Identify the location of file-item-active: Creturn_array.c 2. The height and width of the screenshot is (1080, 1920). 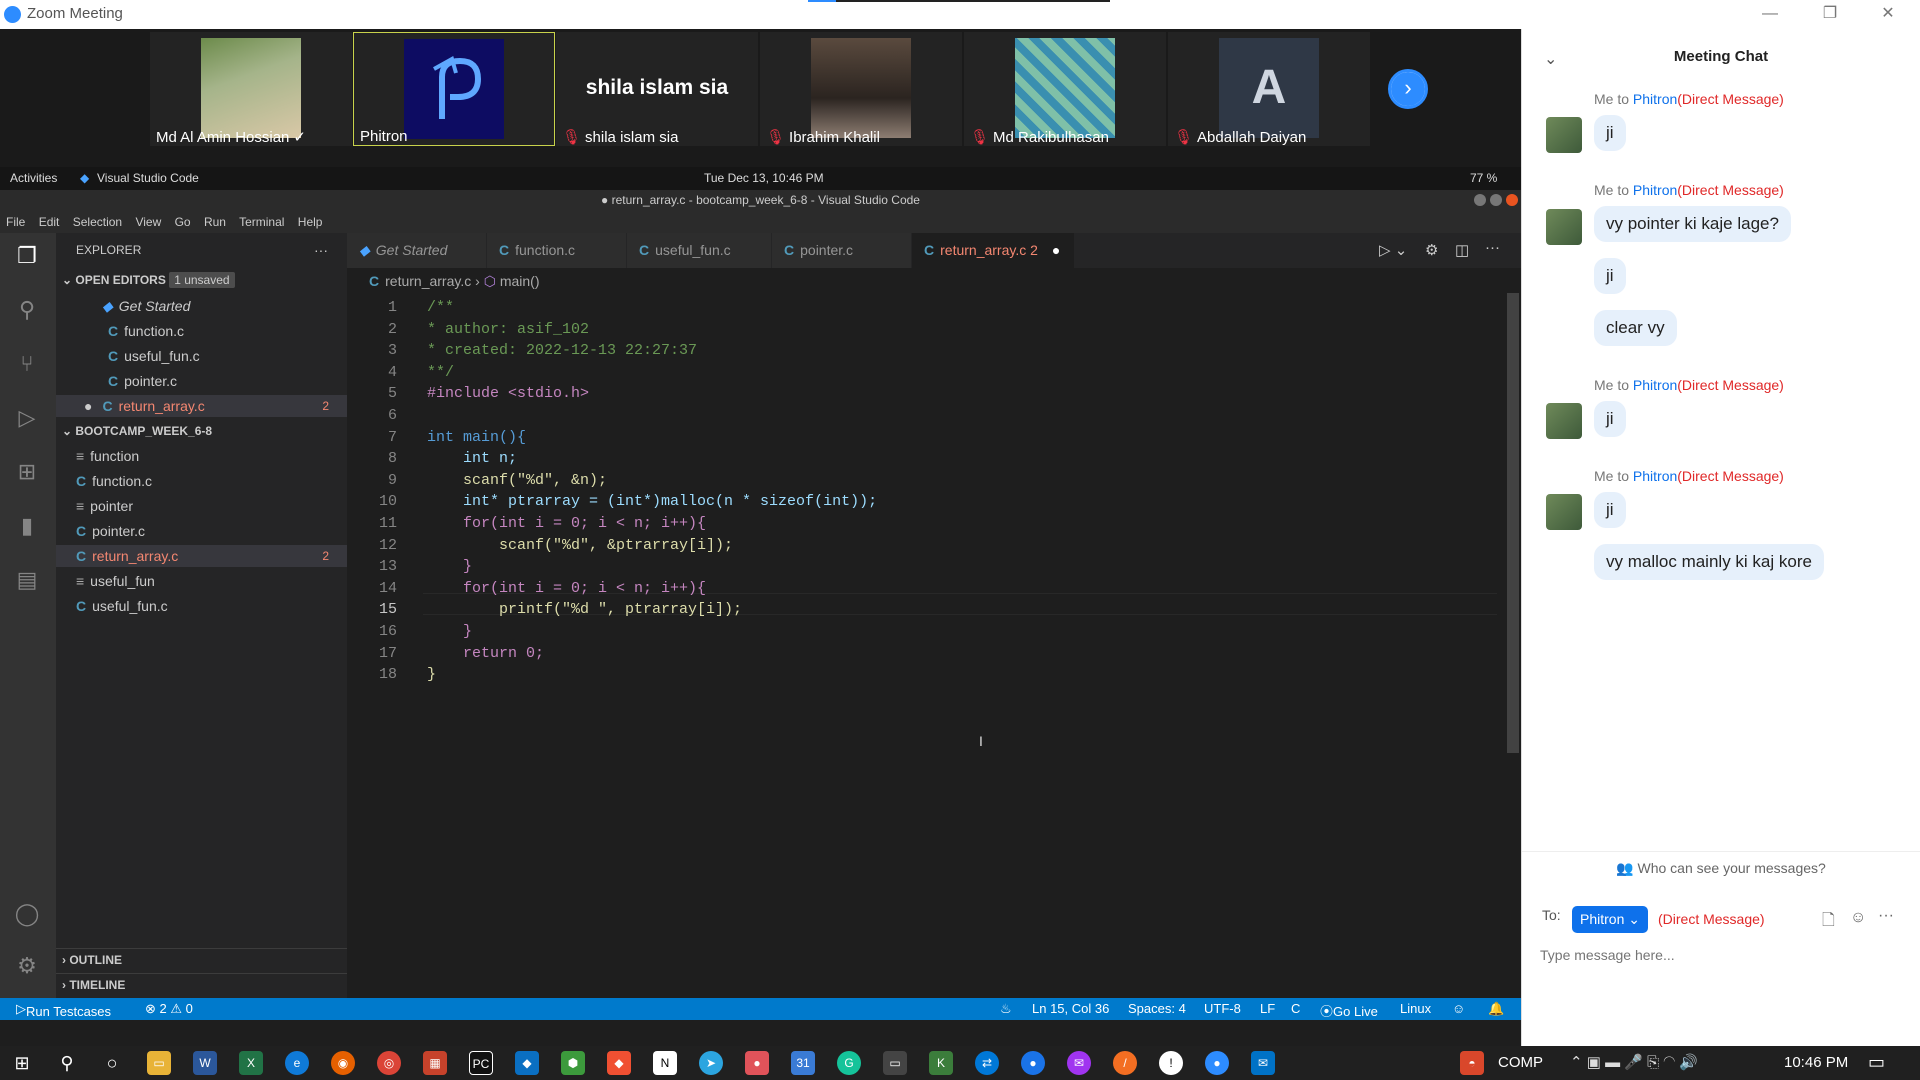
(201, 556).